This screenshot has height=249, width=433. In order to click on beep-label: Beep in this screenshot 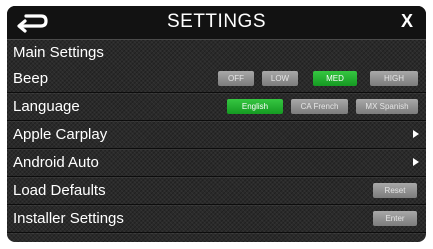, I will do `click(31, 78)`.